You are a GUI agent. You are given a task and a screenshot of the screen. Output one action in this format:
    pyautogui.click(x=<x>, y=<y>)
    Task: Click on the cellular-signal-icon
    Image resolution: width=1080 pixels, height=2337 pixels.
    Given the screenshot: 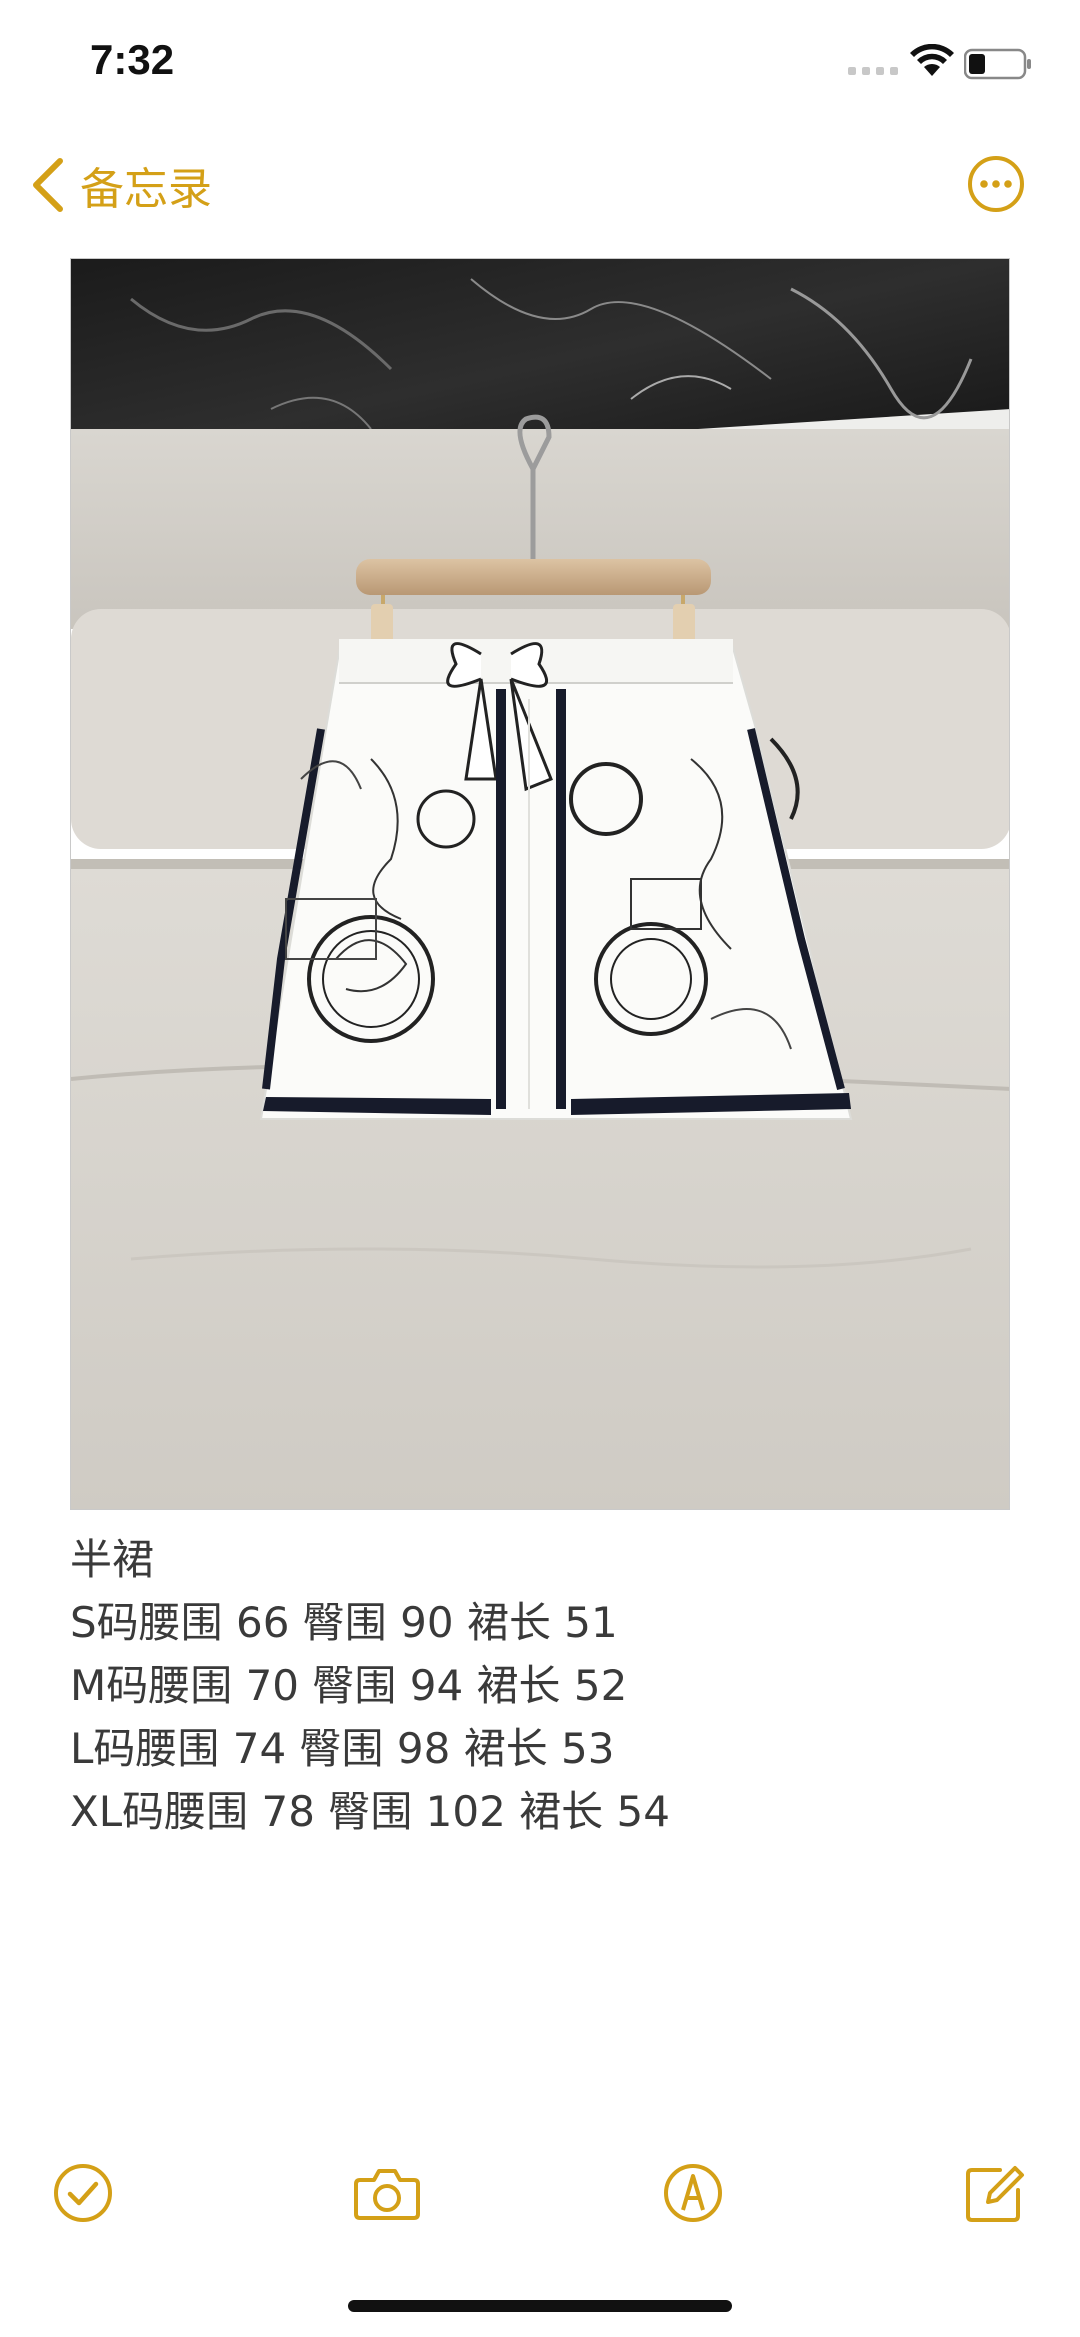 What is the action you would take?
    pyautogui.click(x=873, y=71)
    